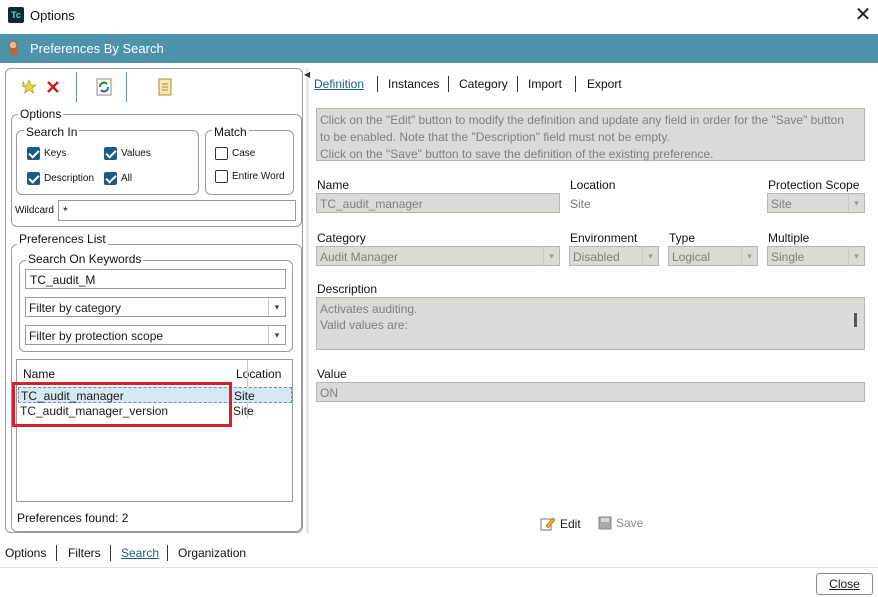 This screenshot has width=878, height=597. What do you see at coordinates (155, 307) in the screenshot?
I see `category-filter-select: Filter by category ▾` at bounding box center [155, 307].